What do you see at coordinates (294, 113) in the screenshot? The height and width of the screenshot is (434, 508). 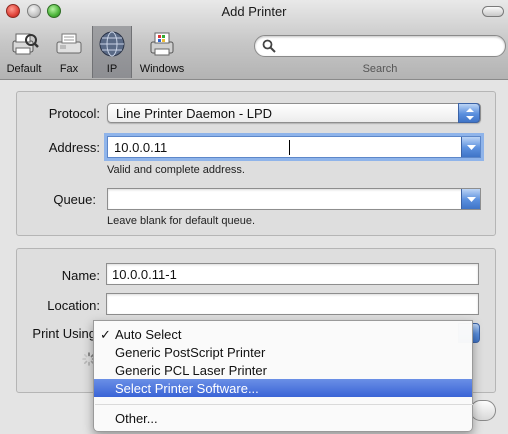 I see `protocol-popup: Line Printer Daemon - LPD` at bounding box center [294, 113].